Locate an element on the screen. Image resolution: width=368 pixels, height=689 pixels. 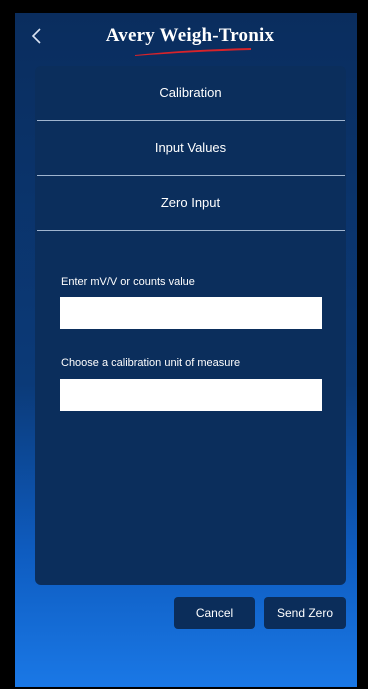
mv-value-input is located at coordinates (191, 313).